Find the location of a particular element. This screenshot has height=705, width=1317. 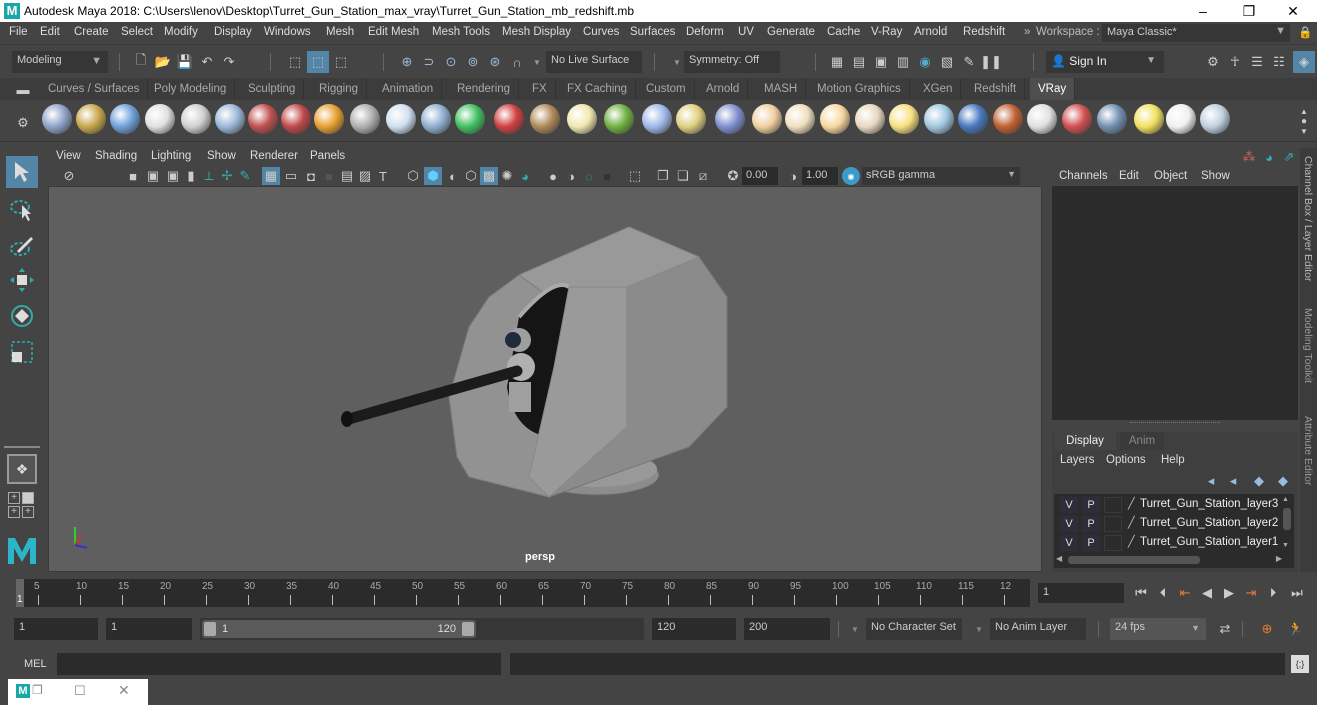

shelf-tab-arnold: Arnold is located at coordinates (723, 89).